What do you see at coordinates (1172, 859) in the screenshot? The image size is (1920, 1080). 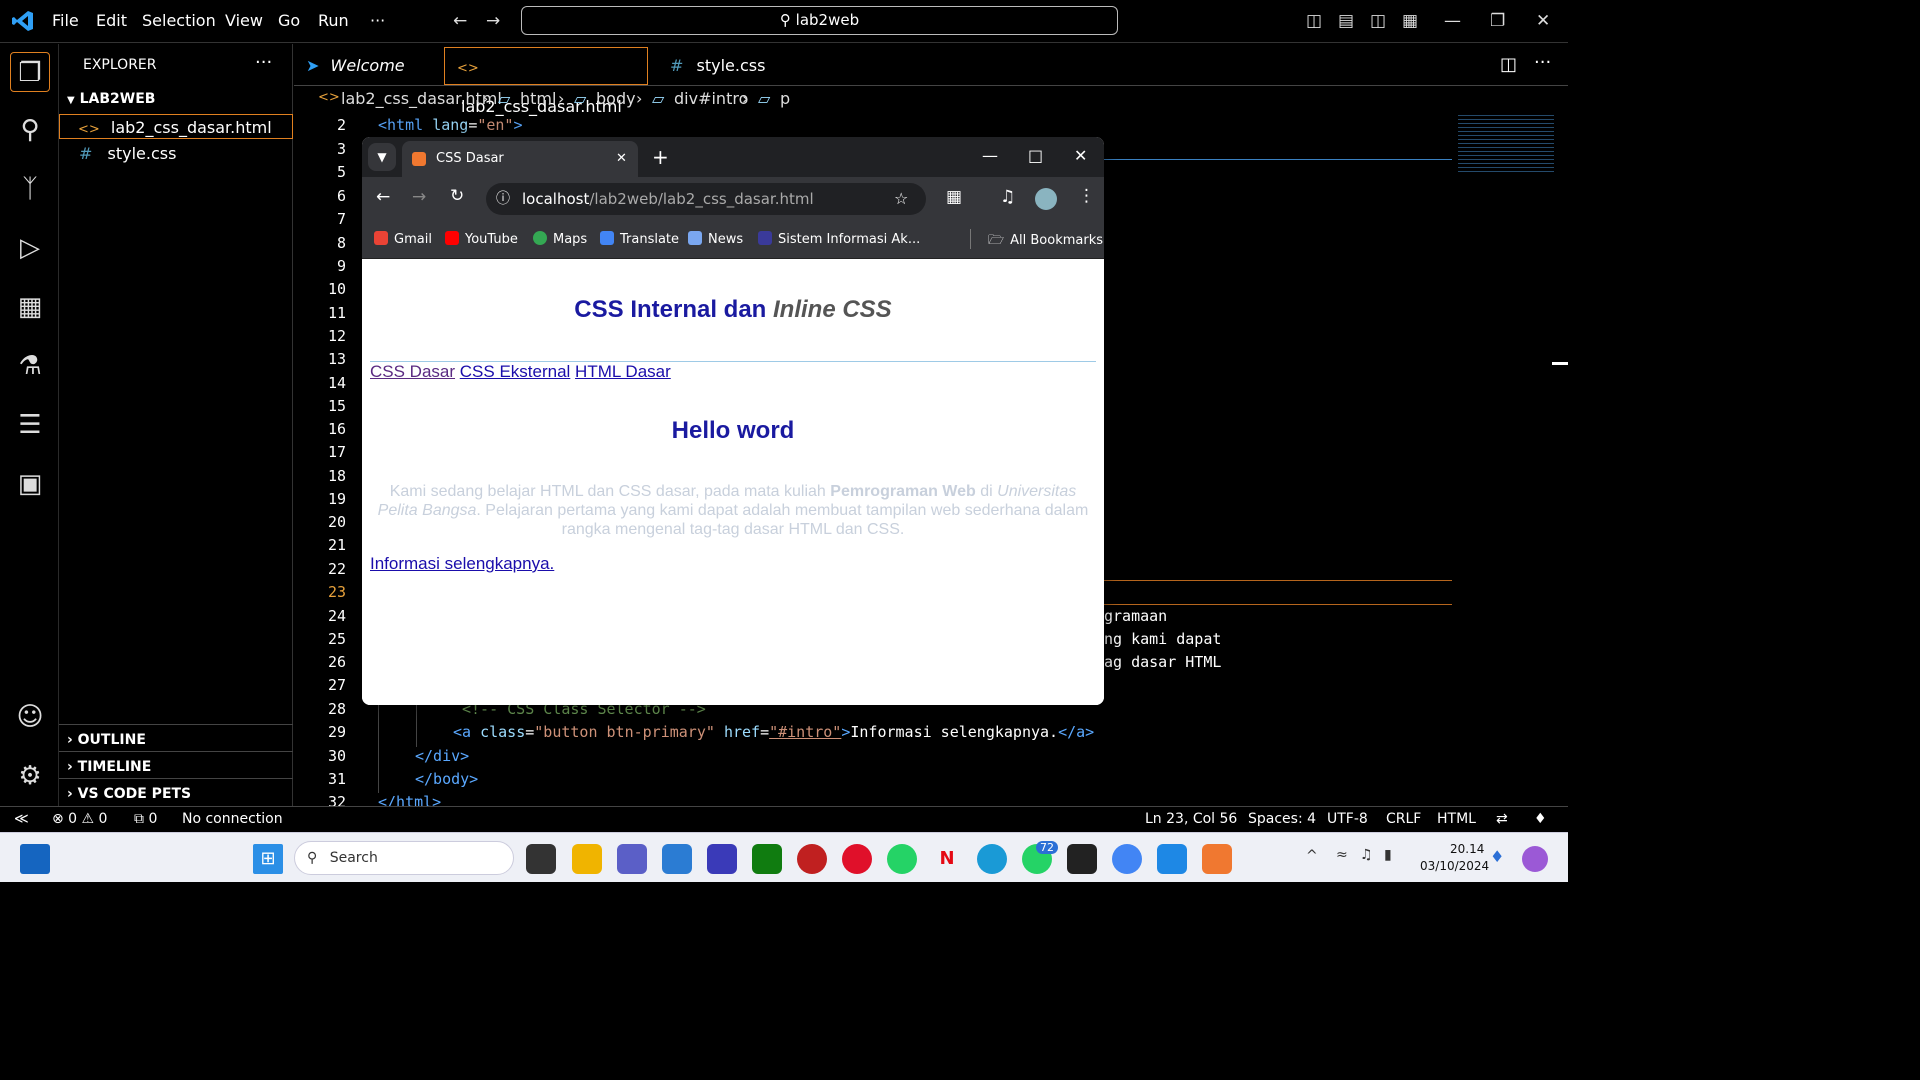 I see `vscode-icon` at bounding box center [1172, 859].